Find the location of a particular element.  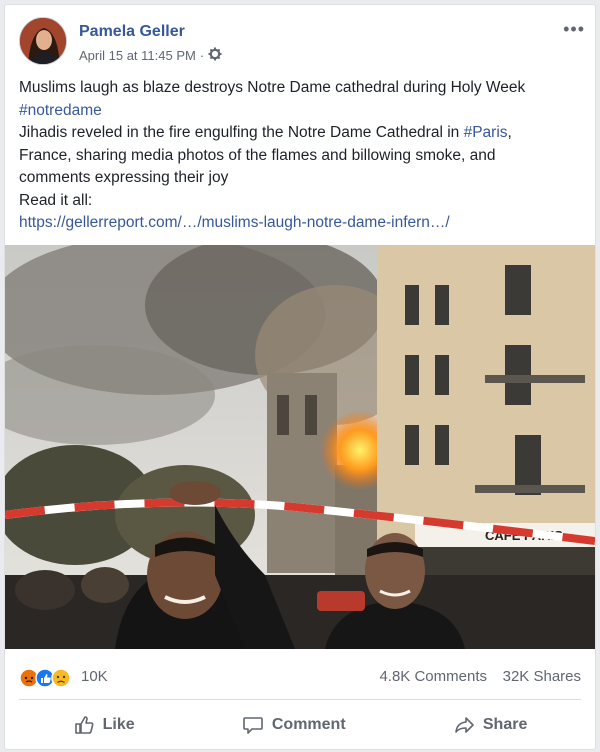

gear-icon is located at coordinates (215, 55).